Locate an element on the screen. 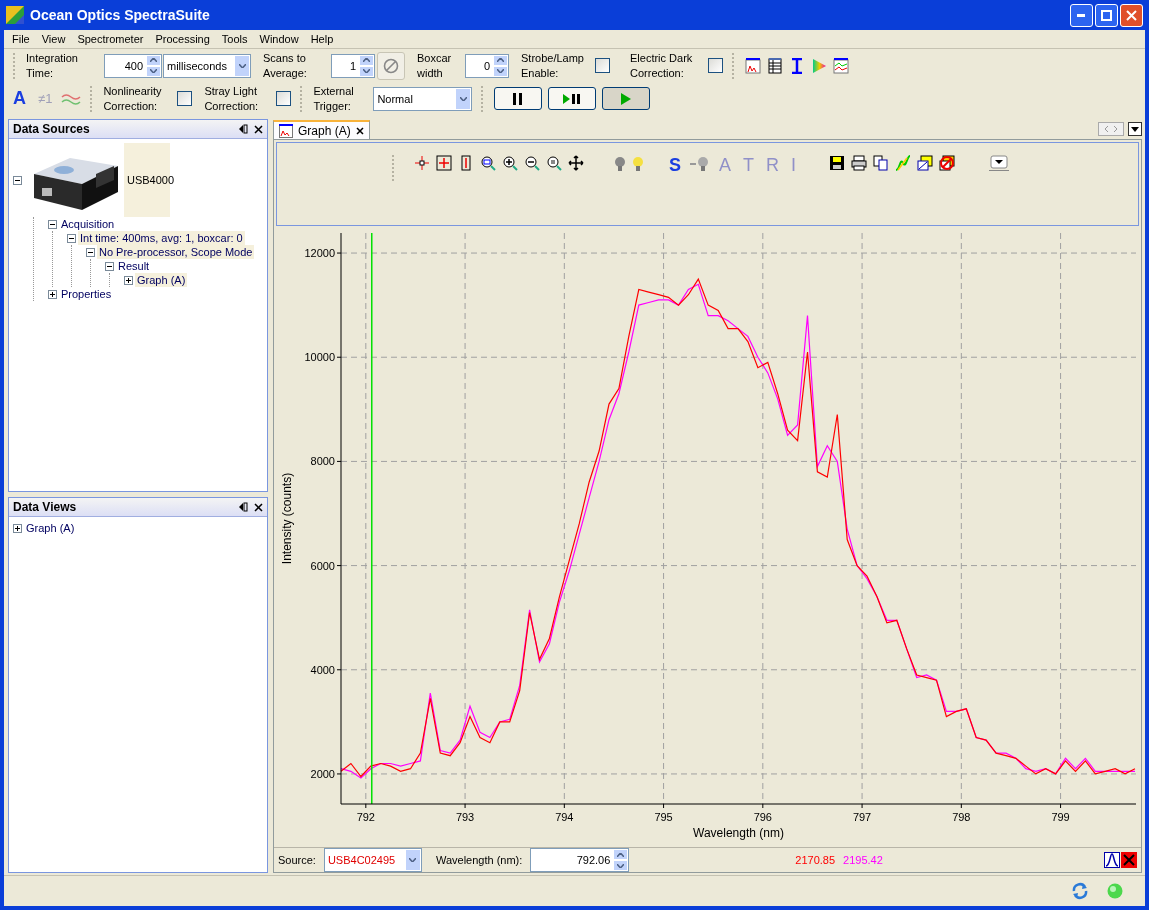 The image size is (1149, 910). dropdown: milliseconds is located at coordinates (207, 65).